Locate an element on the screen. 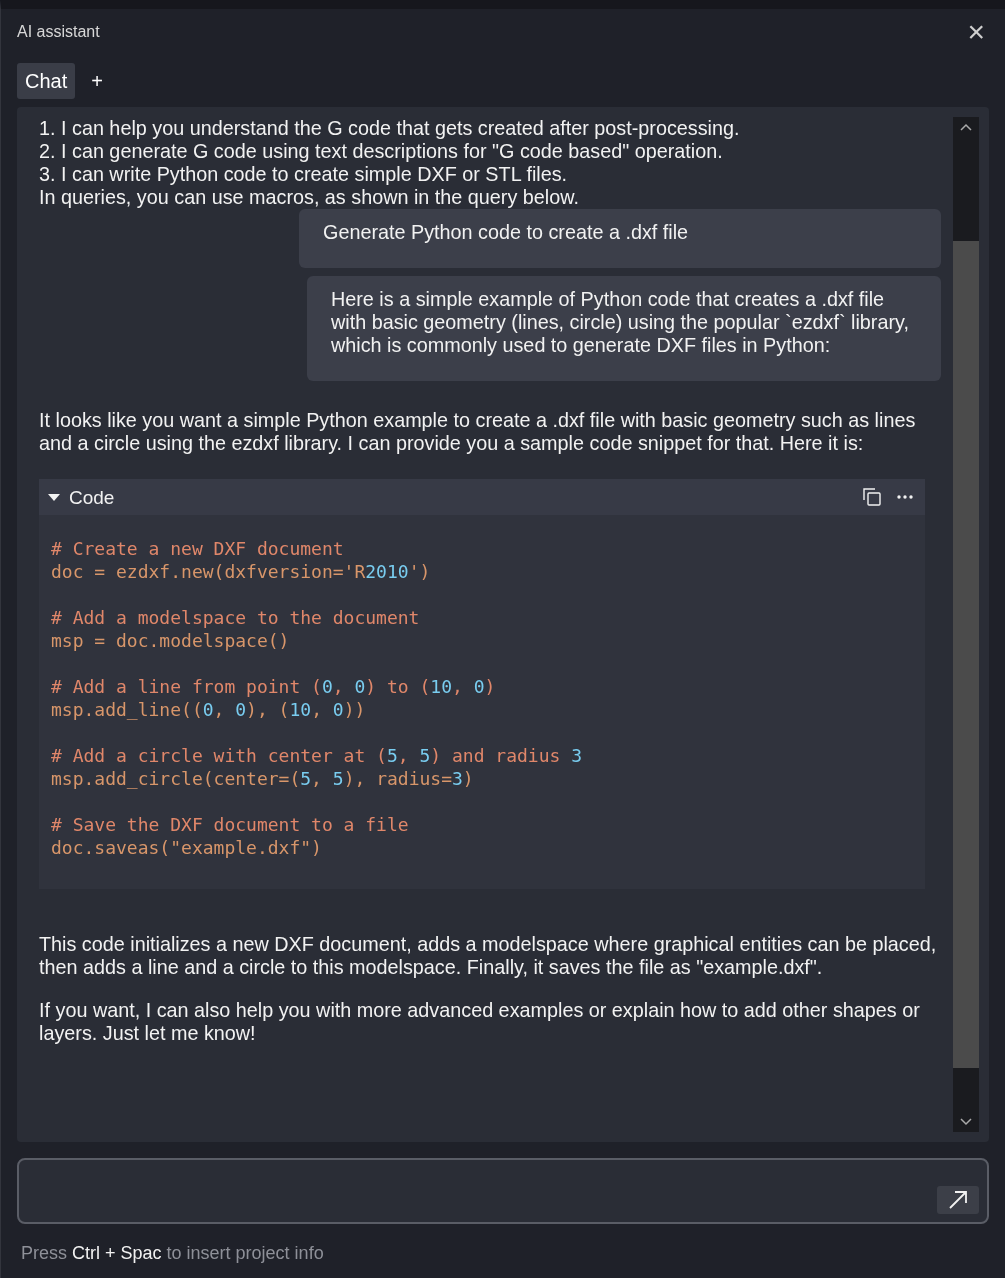  more-icon is located at coordinates (905, 497).